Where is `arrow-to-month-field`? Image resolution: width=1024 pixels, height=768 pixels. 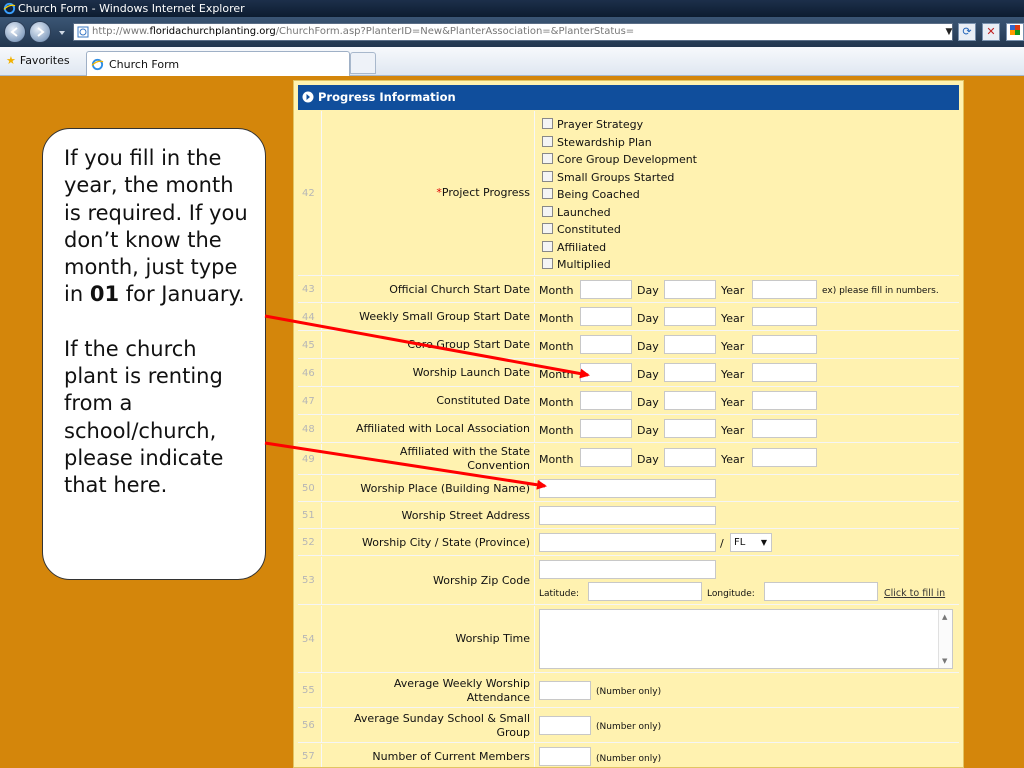
arrow-to-month-field is located at coordinates (427, 346).